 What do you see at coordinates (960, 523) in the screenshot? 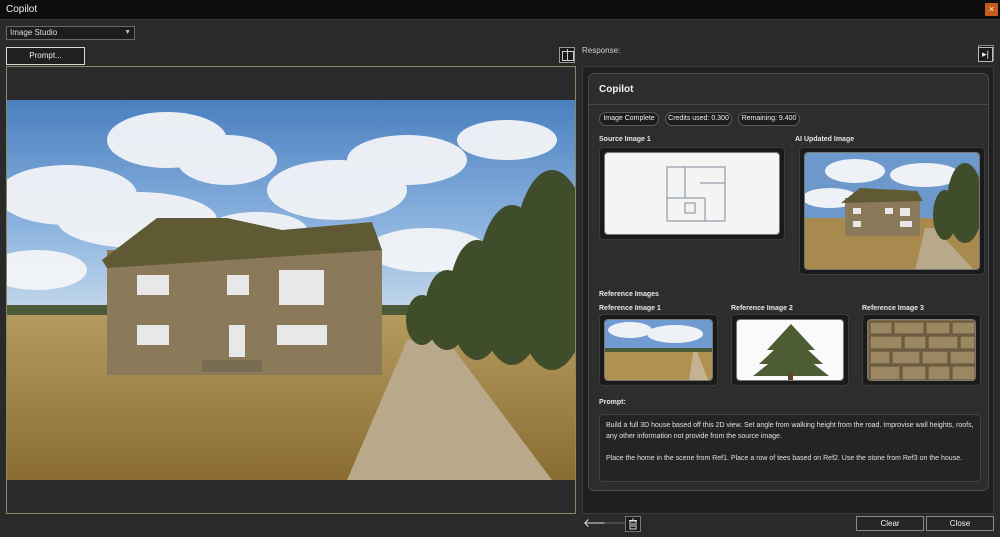
I see `close-button: Close` at bounding box center [960, 523].